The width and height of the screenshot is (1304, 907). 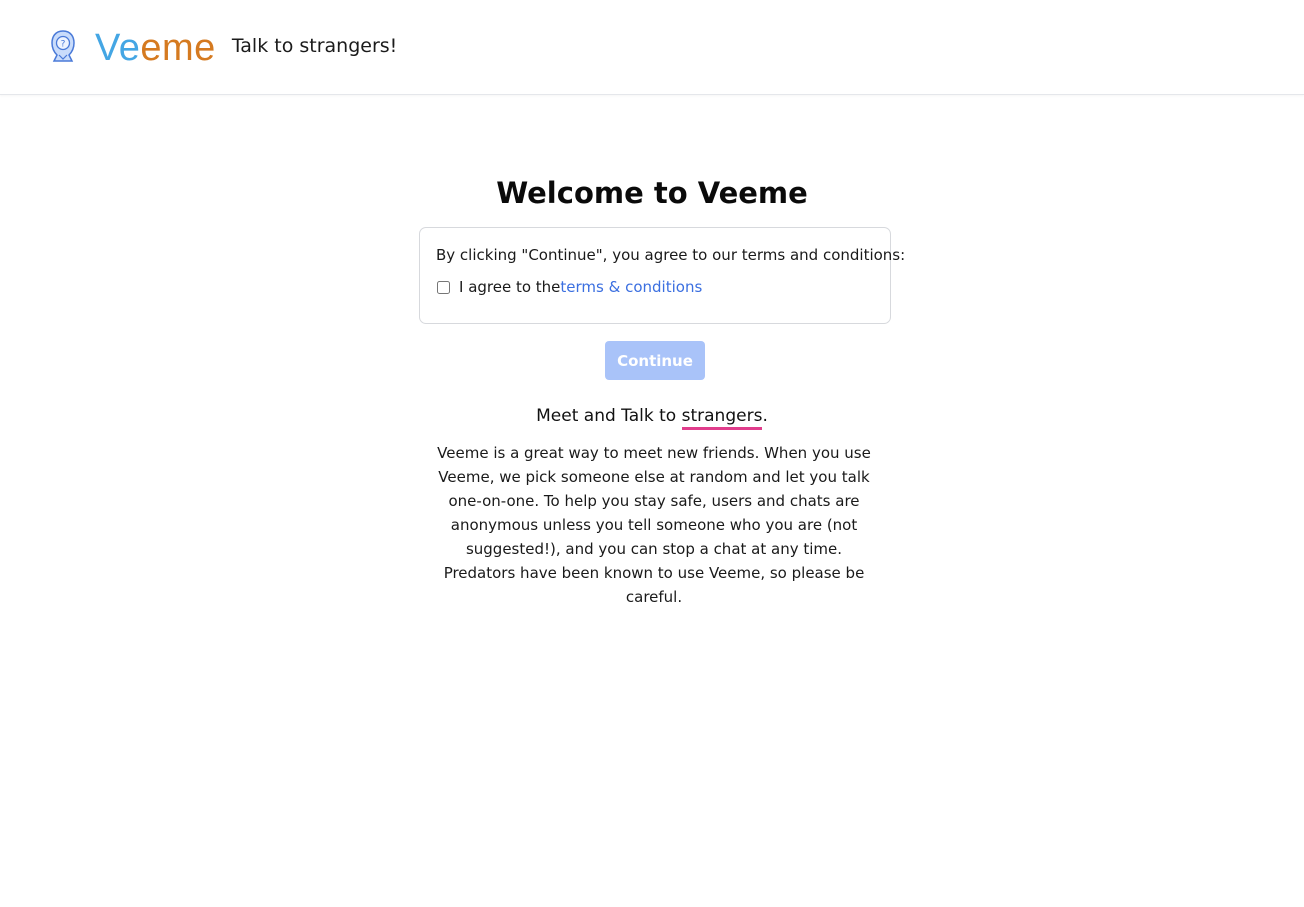 I want to click on brand-logo-text: Veeme, so click(x=155, y=48).